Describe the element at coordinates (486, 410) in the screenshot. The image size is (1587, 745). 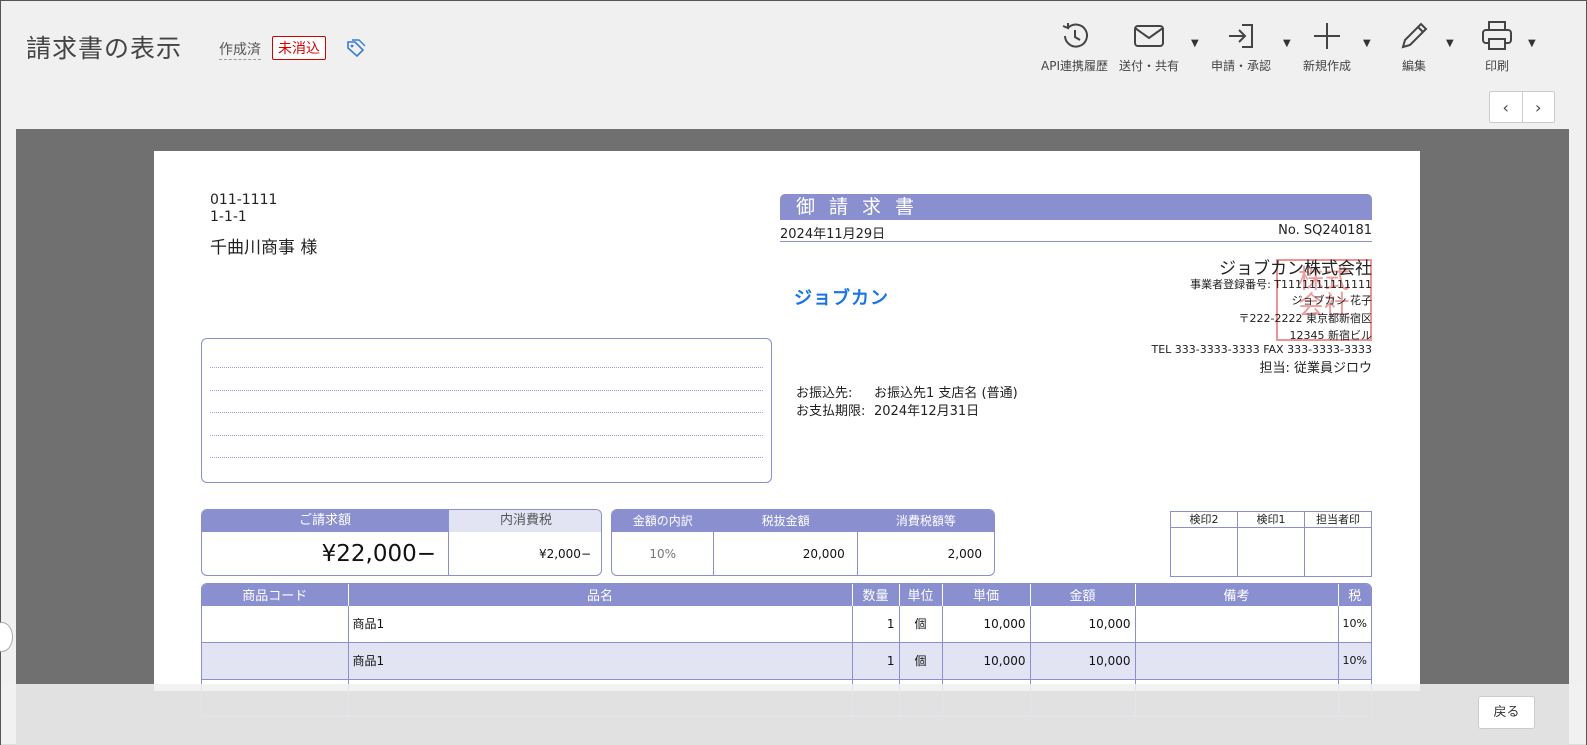
I see `notes-box` at that location.